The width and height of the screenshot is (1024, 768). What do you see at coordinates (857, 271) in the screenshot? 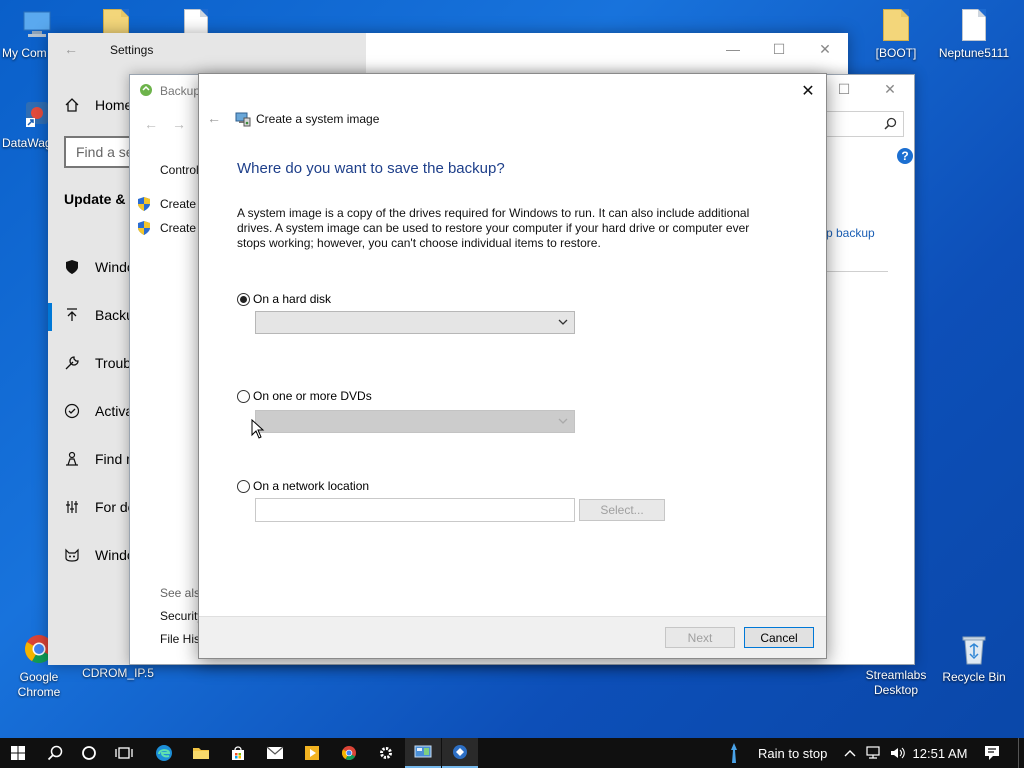
I see `divider` at bounding box center [857, 271].